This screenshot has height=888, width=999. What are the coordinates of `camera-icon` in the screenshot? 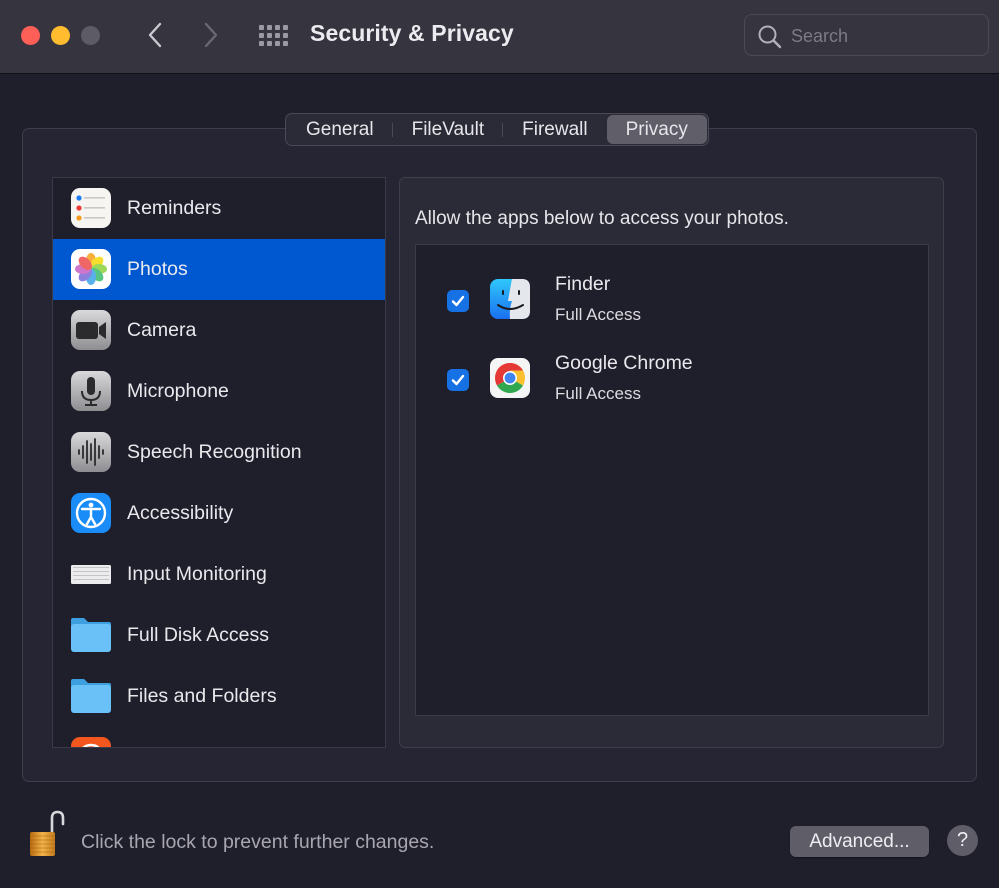 It's located at (91, 330).